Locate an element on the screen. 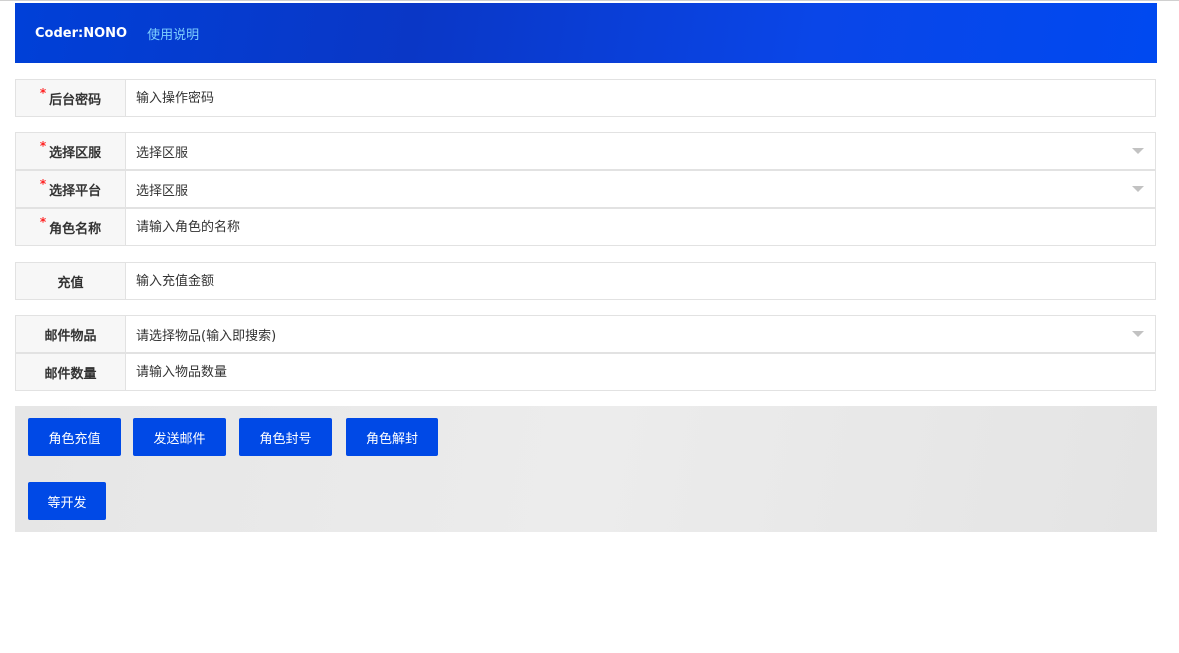  mail-quantity-row: 邮件数量 is located at coordinates (585, 372).